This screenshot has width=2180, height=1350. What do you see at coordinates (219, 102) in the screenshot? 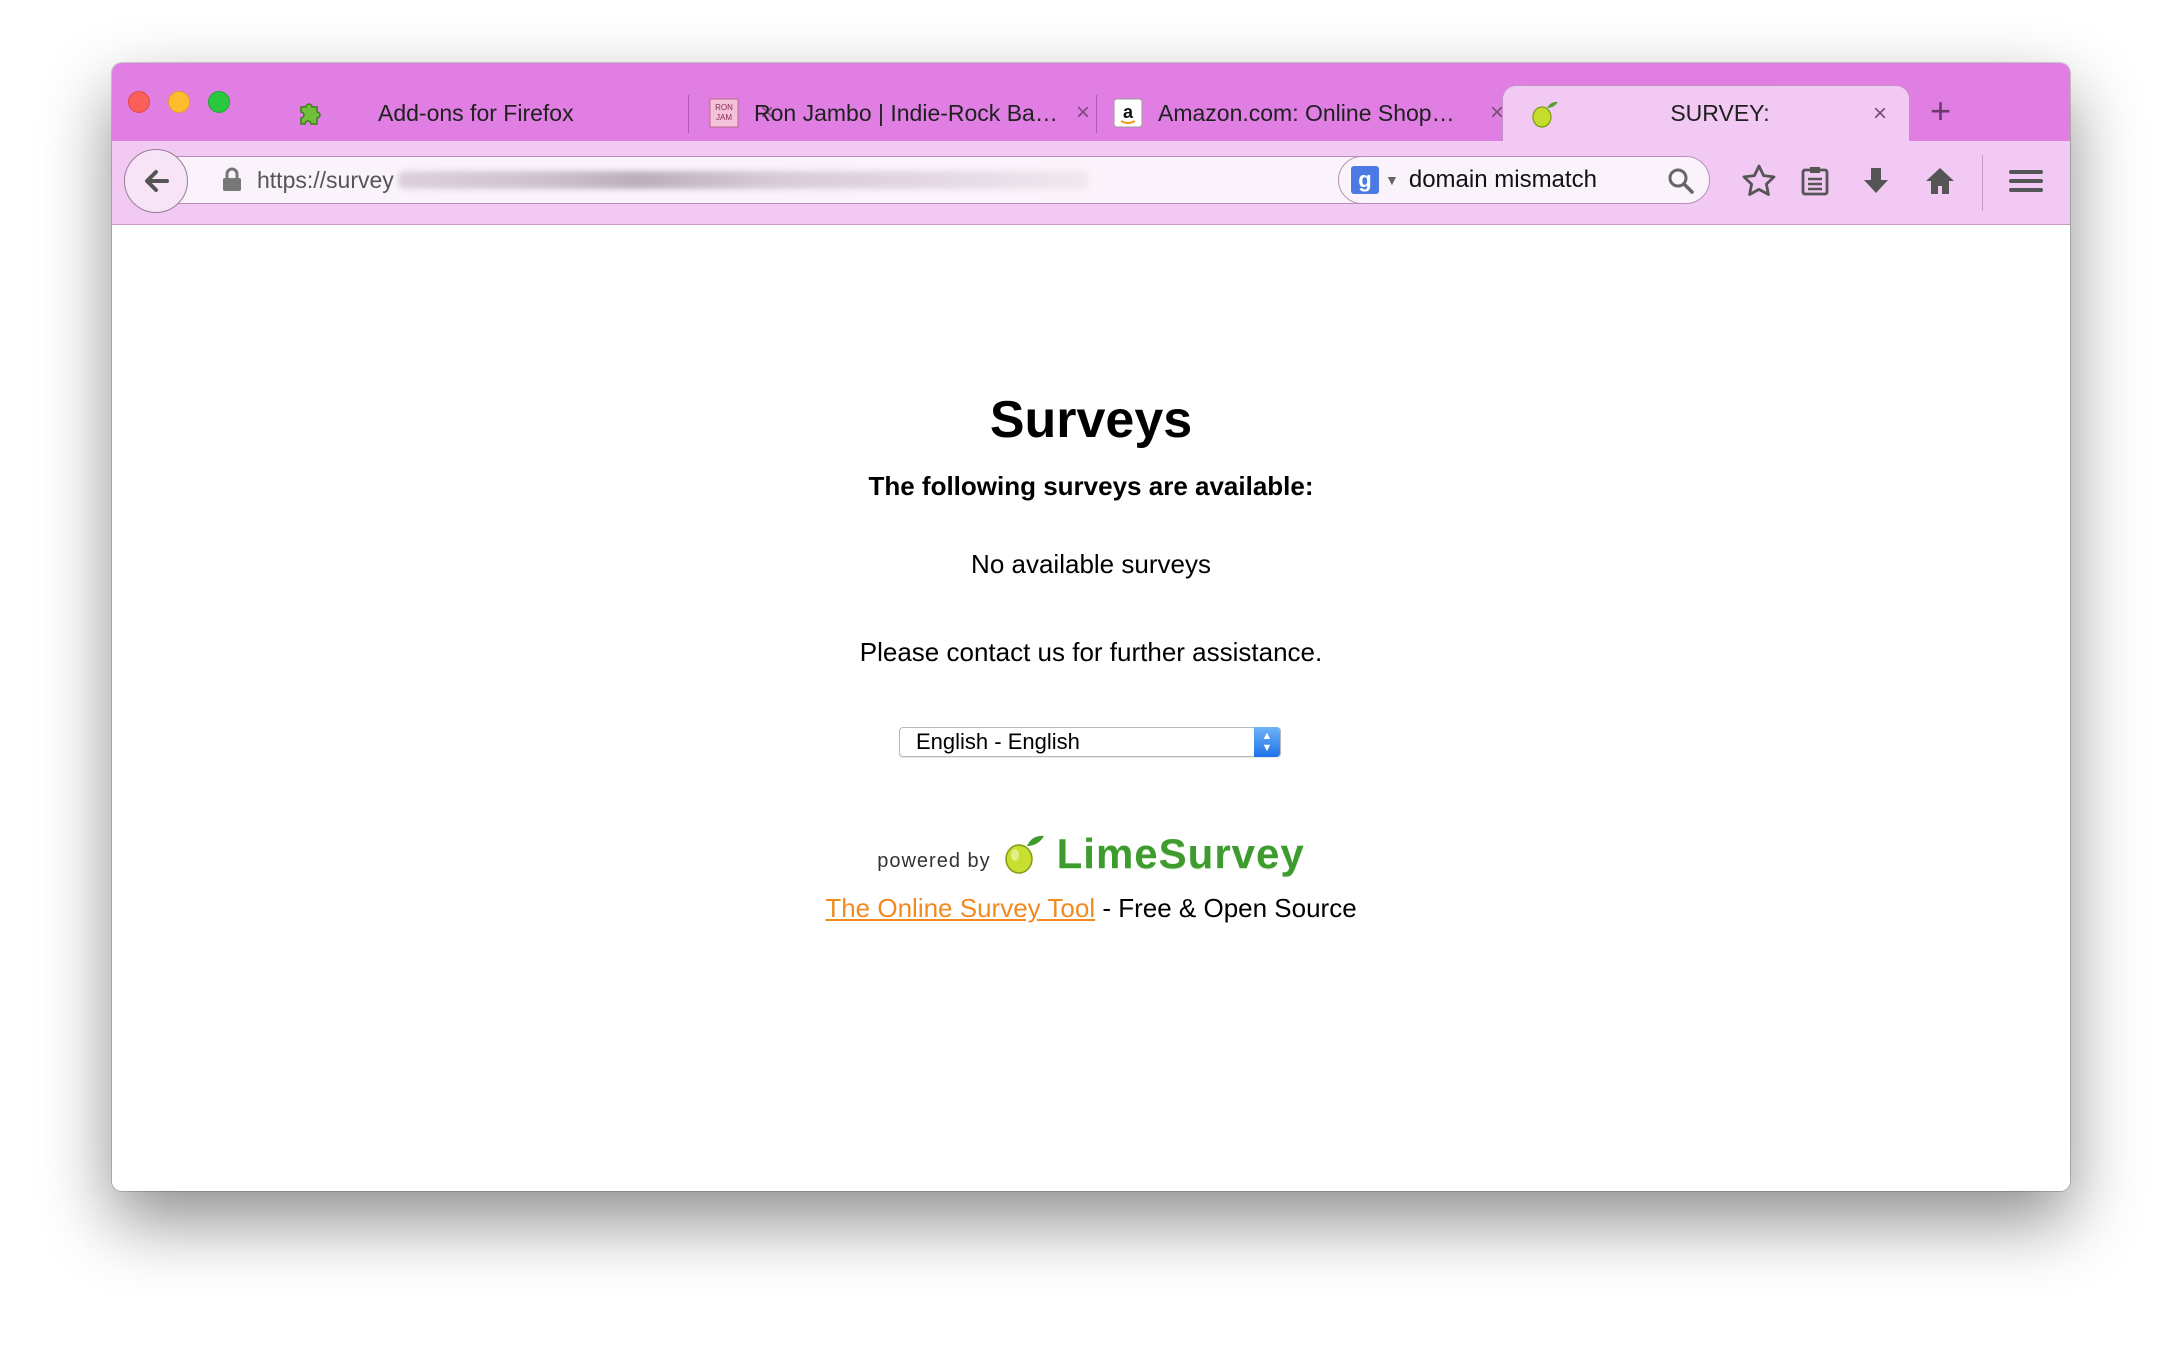
I see `zoom-window-button` at bounding box center [219, 102].